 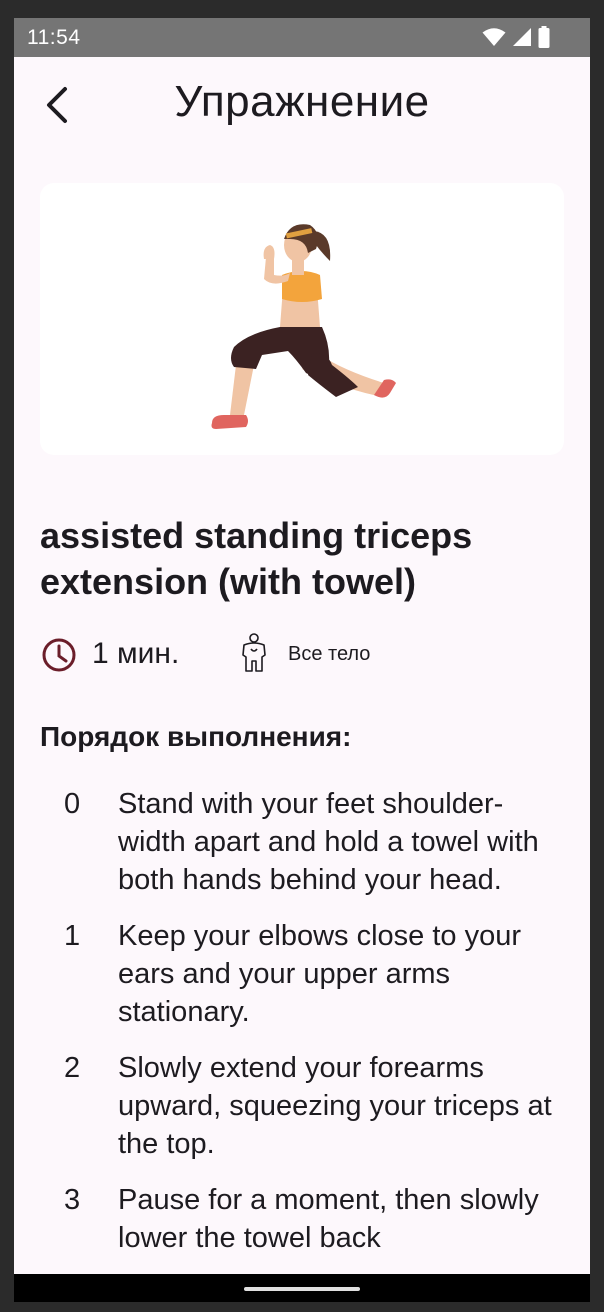 What do you see at coordinates (72, 936) in the screenshot?
I see `step-number: 1` at bounding box center [72, 936].